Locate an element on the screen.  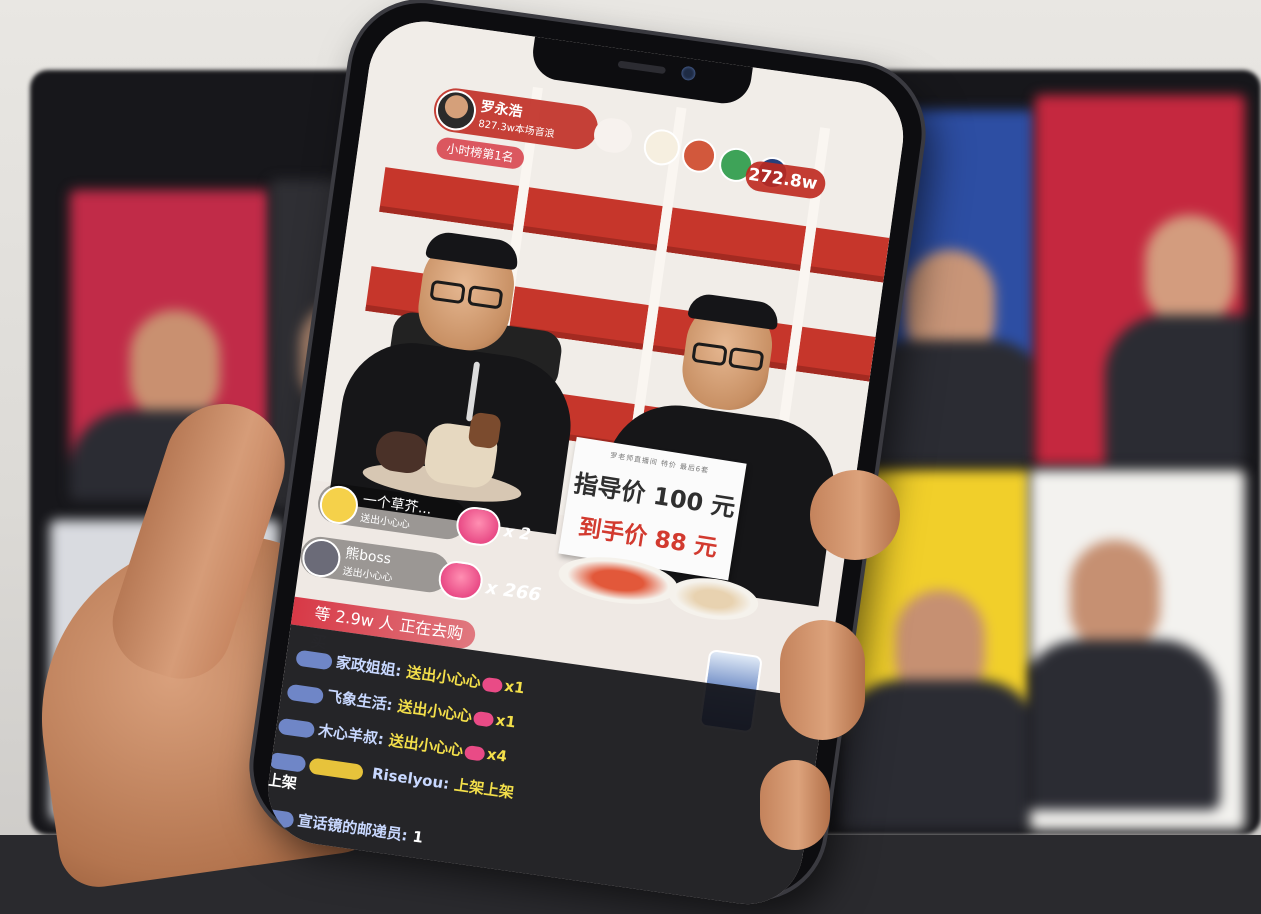
front-camera is located at coordinates (688, 73).